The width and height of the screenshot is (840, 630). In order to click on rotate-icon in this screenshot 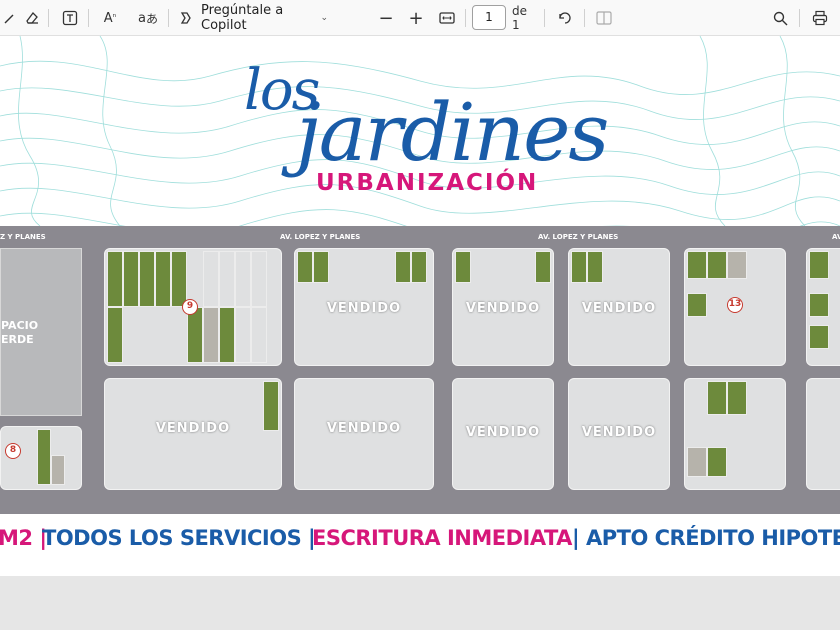, I will do `click(565, 18)`.